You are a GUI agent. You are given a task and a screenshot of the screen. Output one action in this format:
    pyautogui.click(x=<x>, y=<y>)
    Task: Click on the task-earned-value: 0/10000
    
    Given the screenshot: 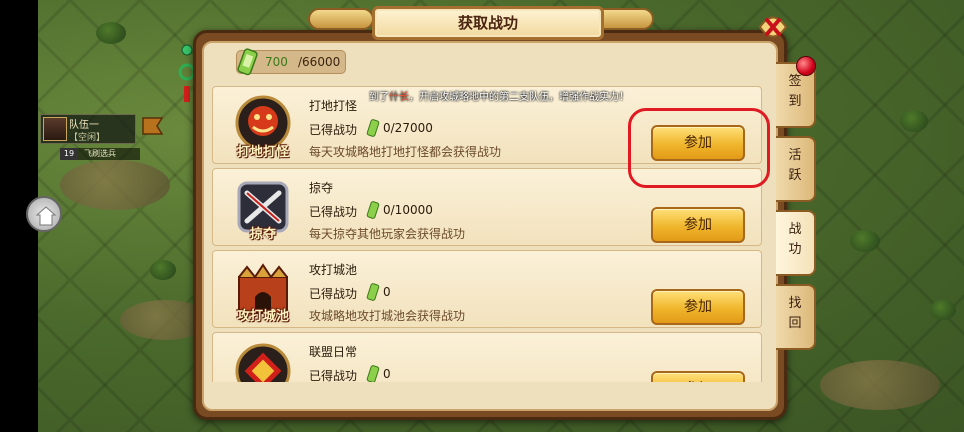 What is the action you would take?
    pyautogui.click(x=408, y=210)
    